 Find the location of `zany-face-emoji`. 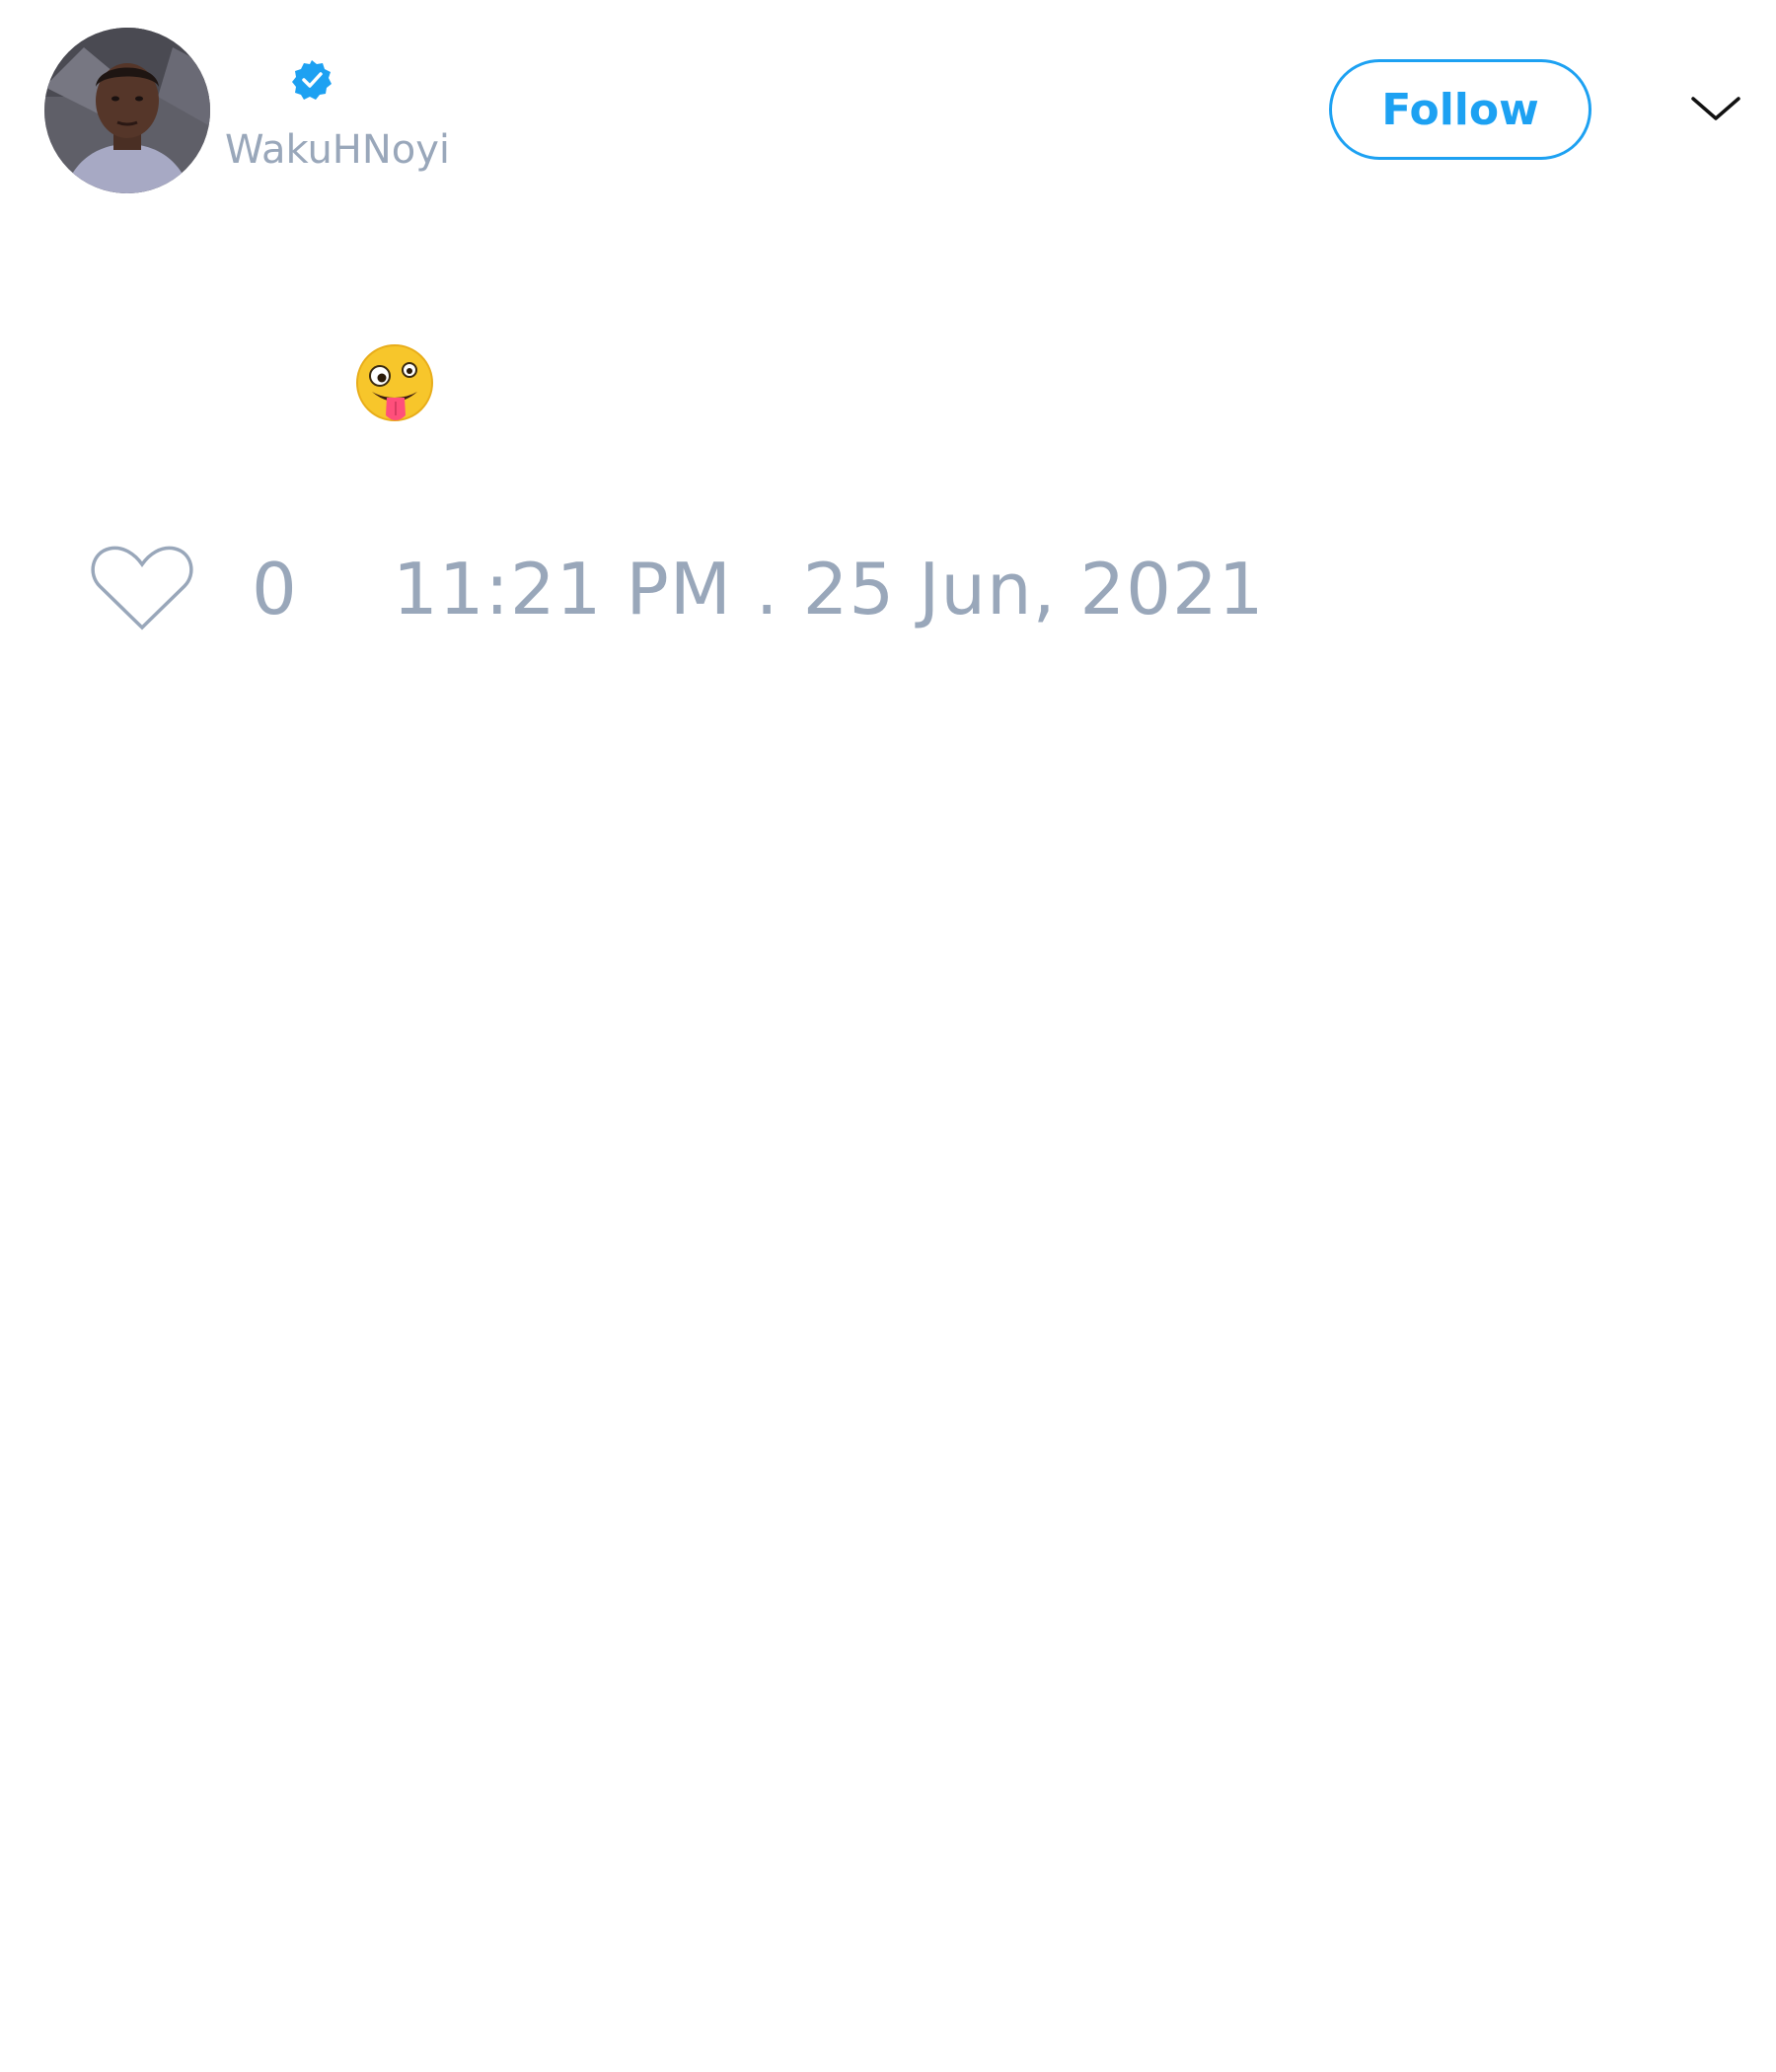

zany-face-emoji is located at coordinates (394, 383).